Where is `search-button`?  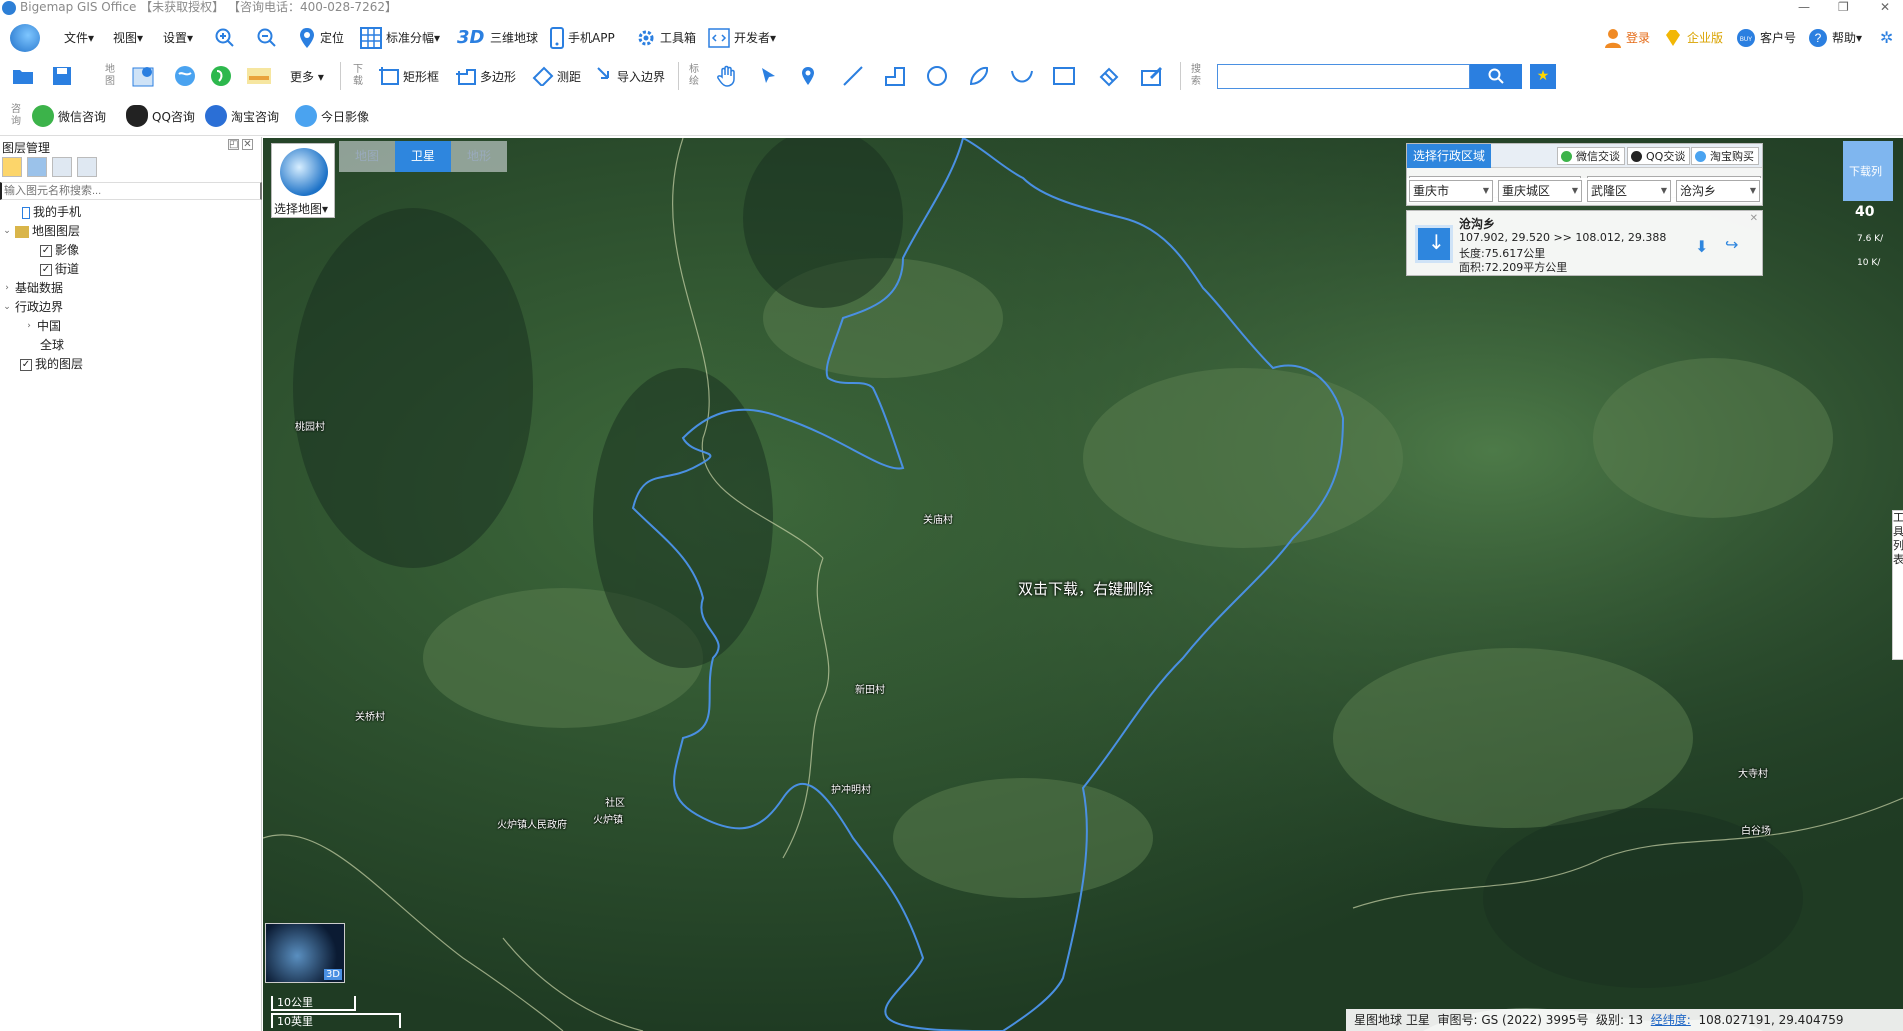 search-button is located at coordinates (1496, 76).